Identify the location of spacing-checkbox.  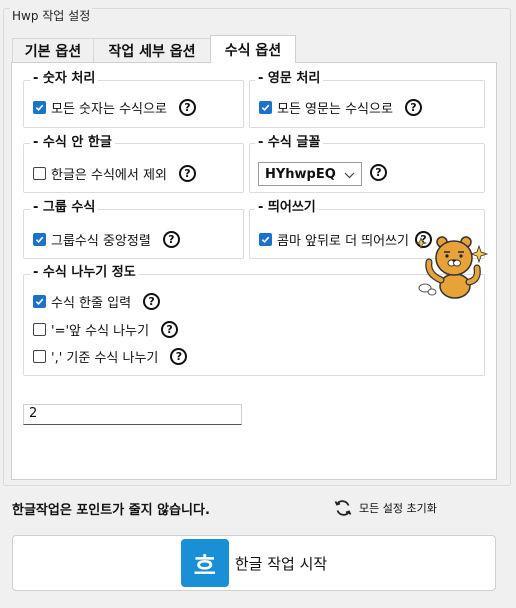
(265, 239).